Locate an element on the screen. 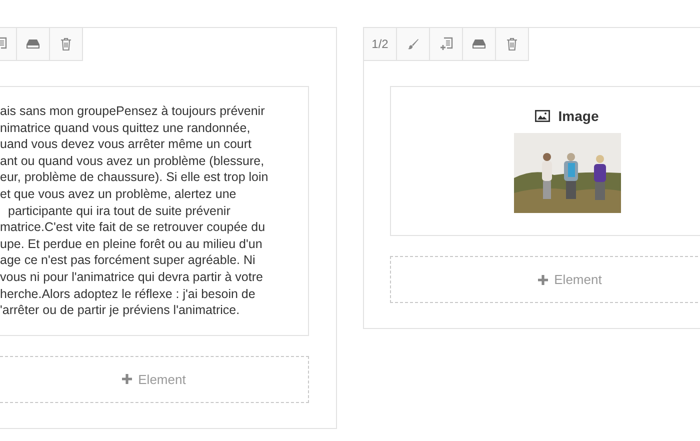 This screenshot has height=441, width=700. text-line: upe. Et perdue en pleine forêt ou au milieu d'un is located at coordinates (132, 244).